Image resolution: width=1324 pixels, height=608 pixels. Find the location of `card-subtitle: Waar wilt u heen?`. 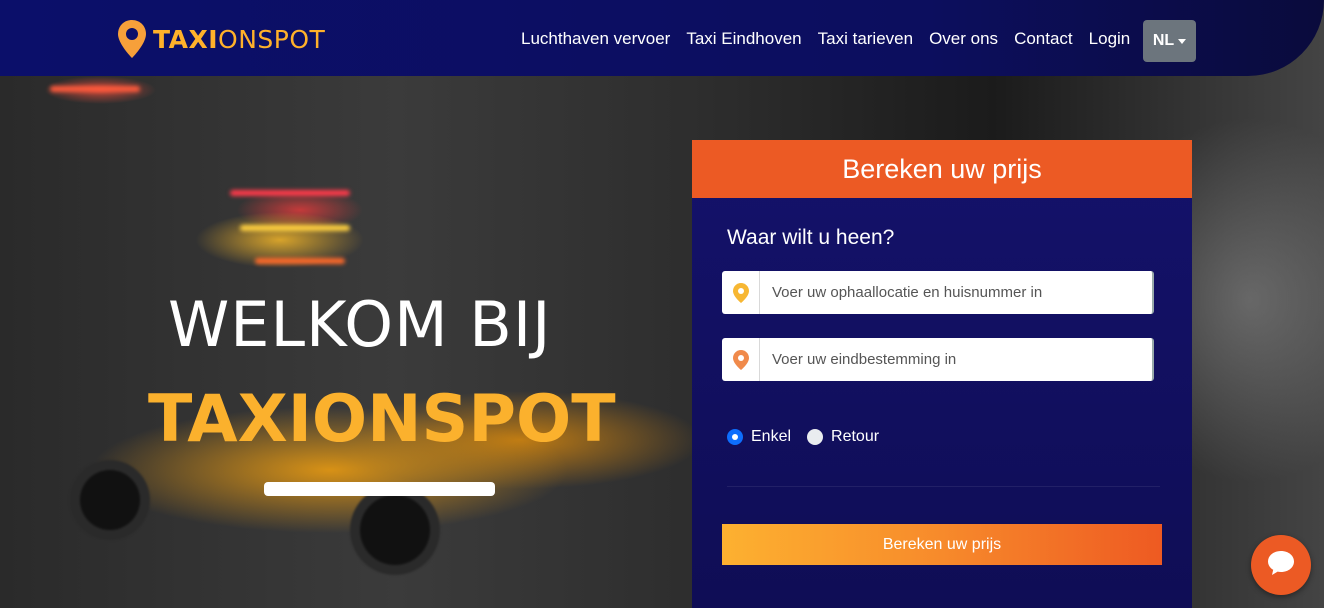

card-subtitle: Waar wilt u heen? is located at coordinates (811, 237).